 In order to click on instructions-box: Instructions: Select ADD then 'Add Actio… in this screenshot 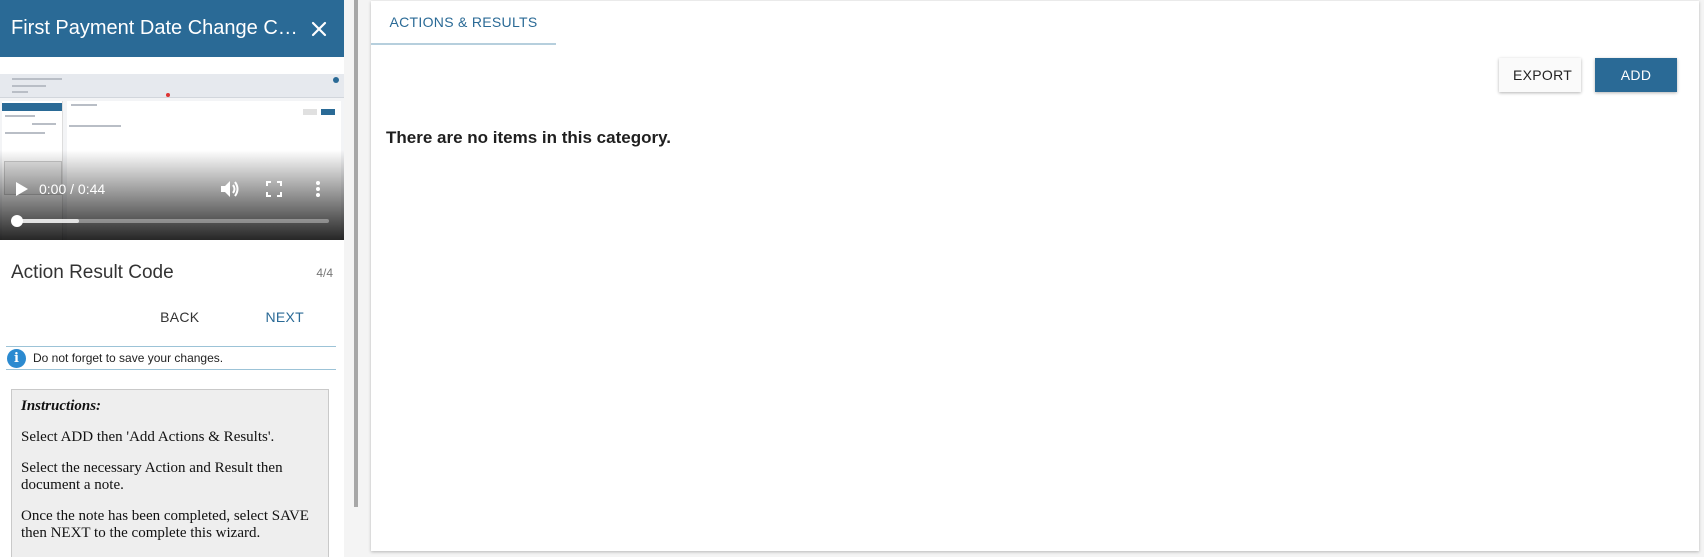, I will do `click(170, 473)`.